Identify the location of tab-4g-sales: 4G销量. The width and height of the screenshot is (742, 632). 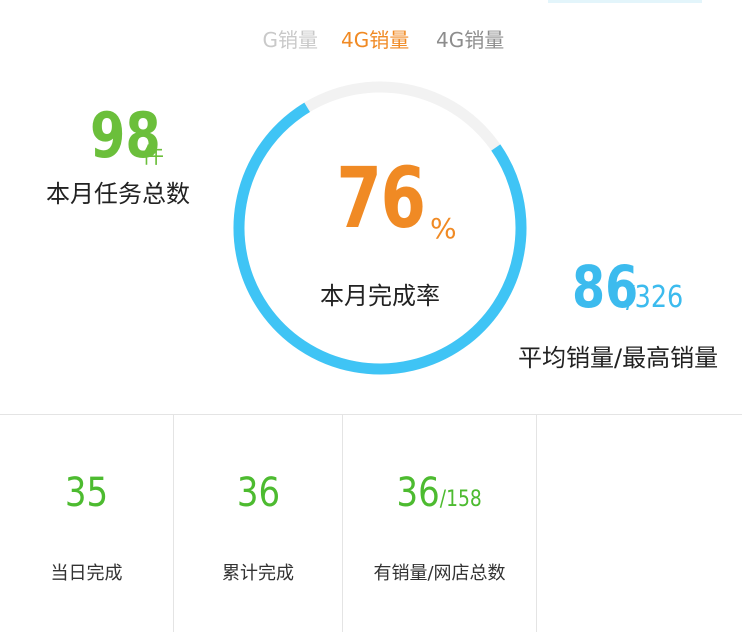
(470, 40).